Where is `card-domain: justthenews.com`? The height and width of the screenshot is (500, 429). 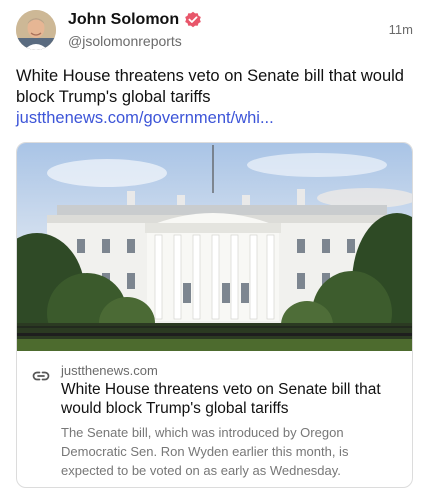
card-domain: justthenews.com is located at coordinates (109, 370).